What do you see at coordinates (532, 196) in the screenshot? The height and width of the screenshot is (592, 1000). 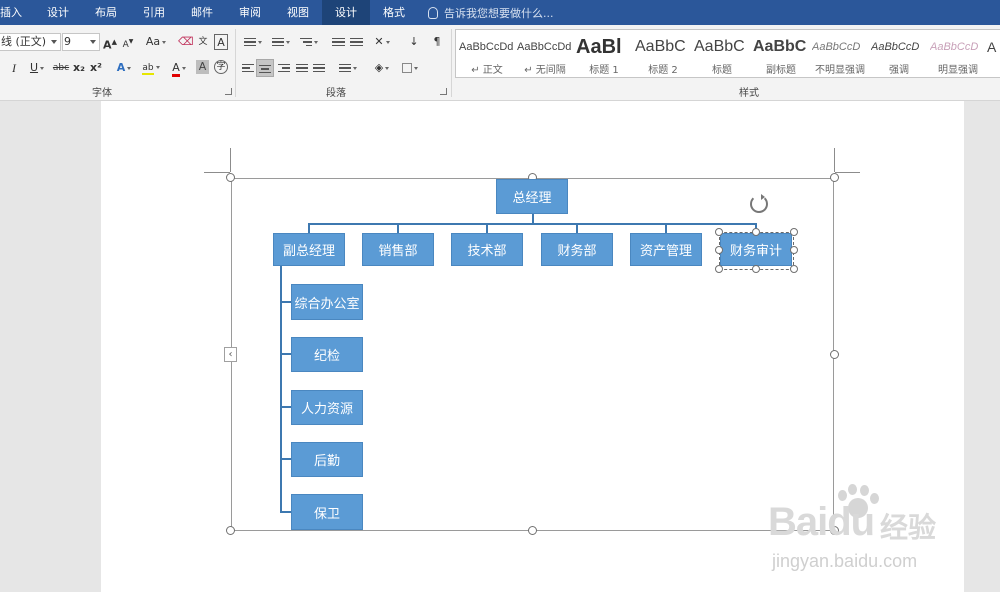 I see `org-node-root: 总经理` at bounding box center [532, 196].